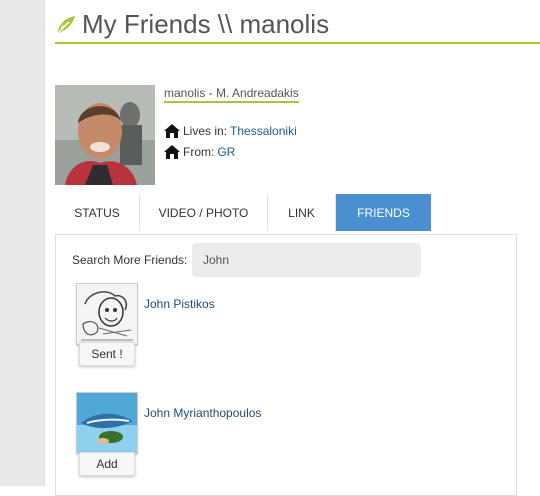  I want to click on search-input, so click(306, 260).